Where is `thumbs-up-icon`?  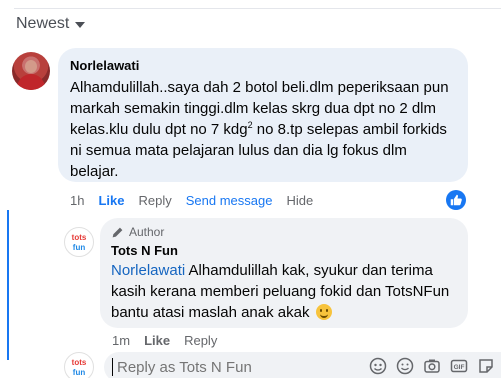 thumbs-up-icon is located at coordinates (456, 200).